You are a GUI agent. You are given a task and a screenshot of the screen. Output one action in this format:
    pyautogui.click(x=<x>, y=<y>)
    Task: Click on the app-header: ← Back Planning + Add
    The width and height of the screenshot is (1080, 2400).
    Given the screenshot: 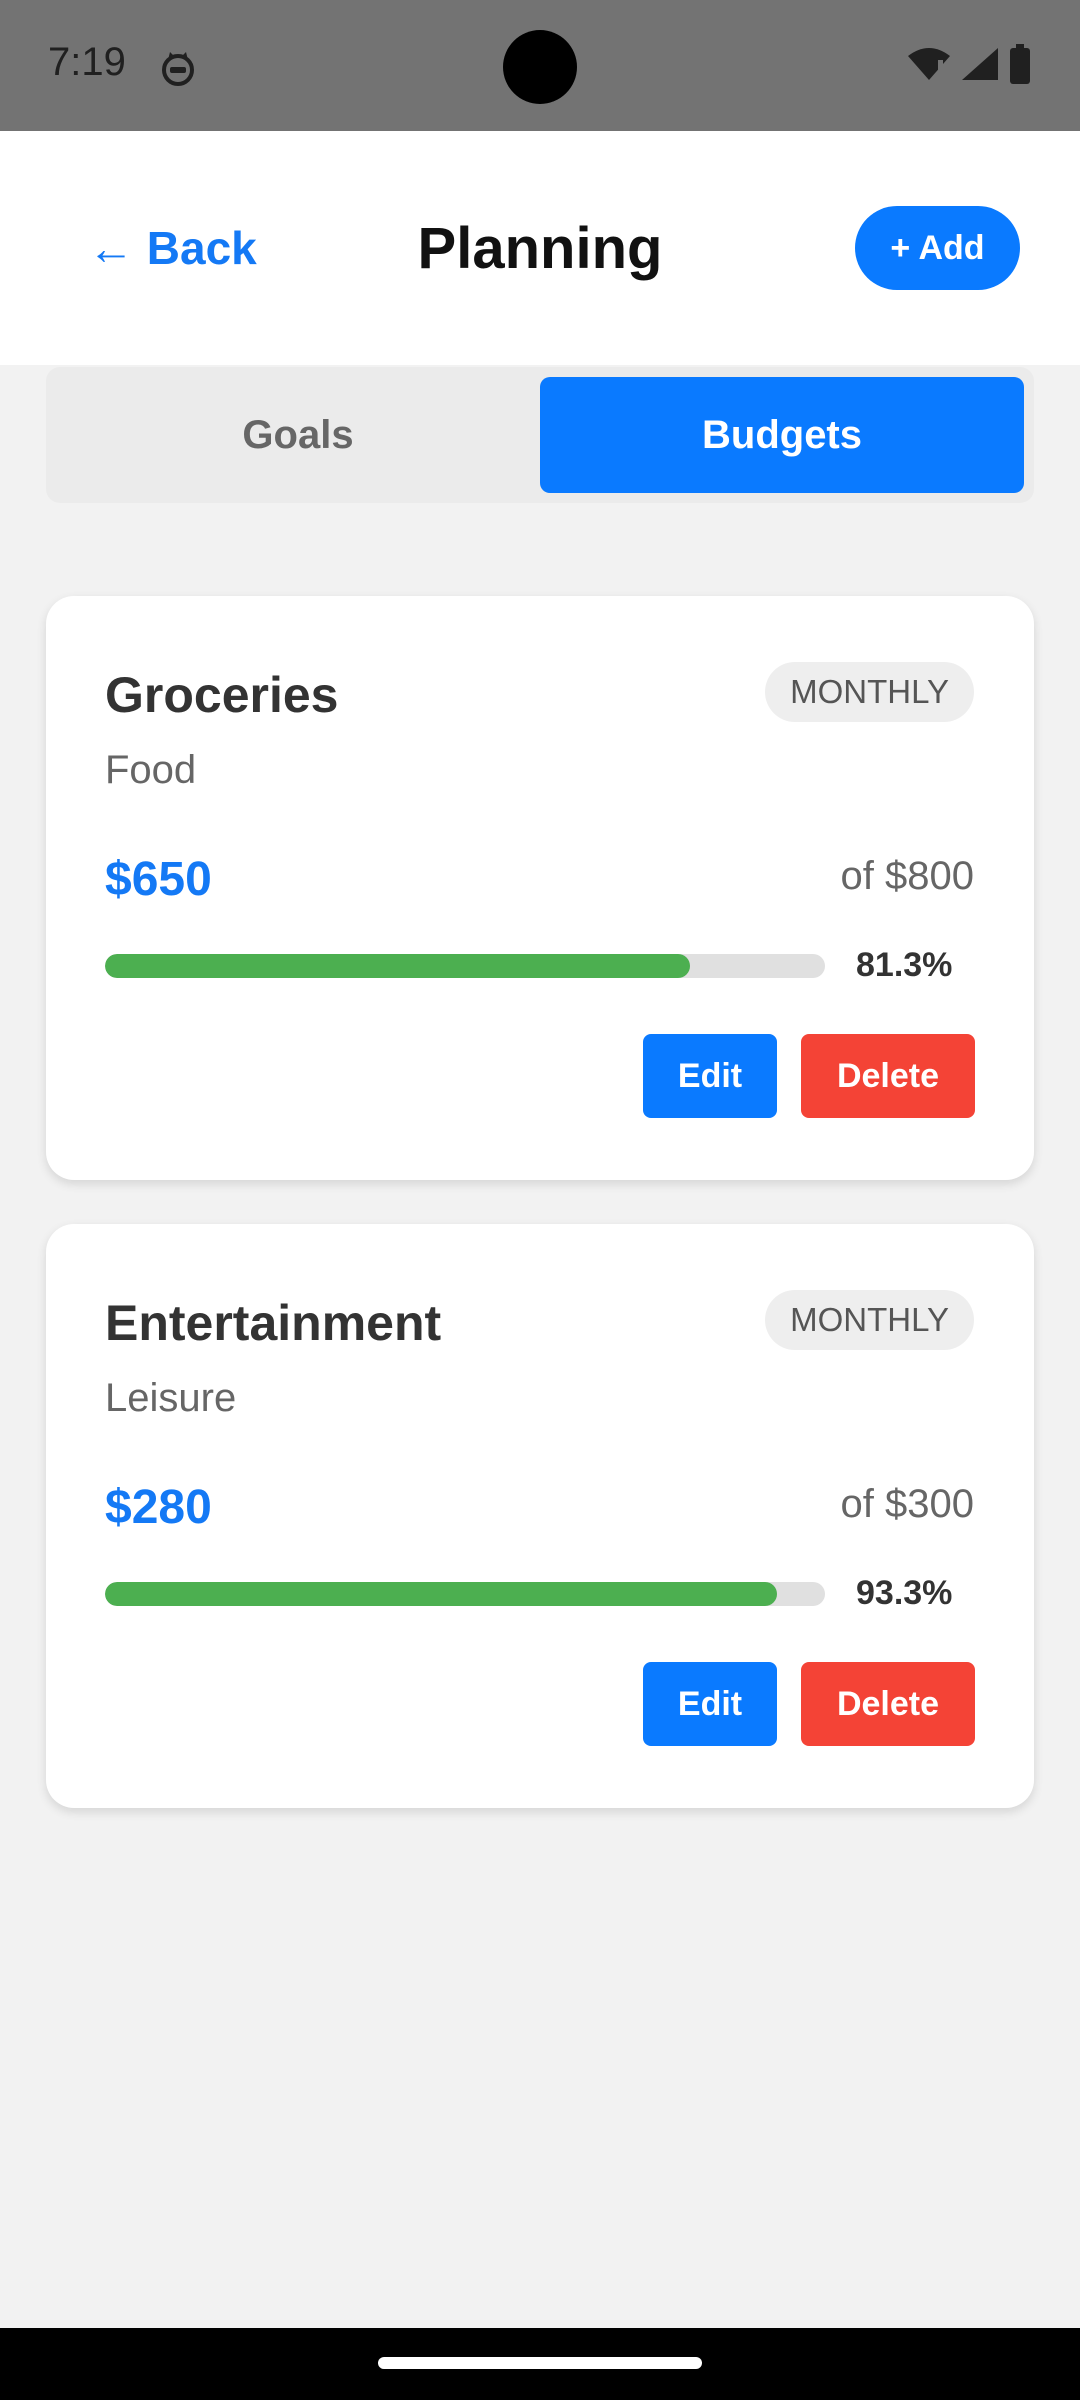 What is the action you would take?
    pyautogui.click(x=540, y=248)
    